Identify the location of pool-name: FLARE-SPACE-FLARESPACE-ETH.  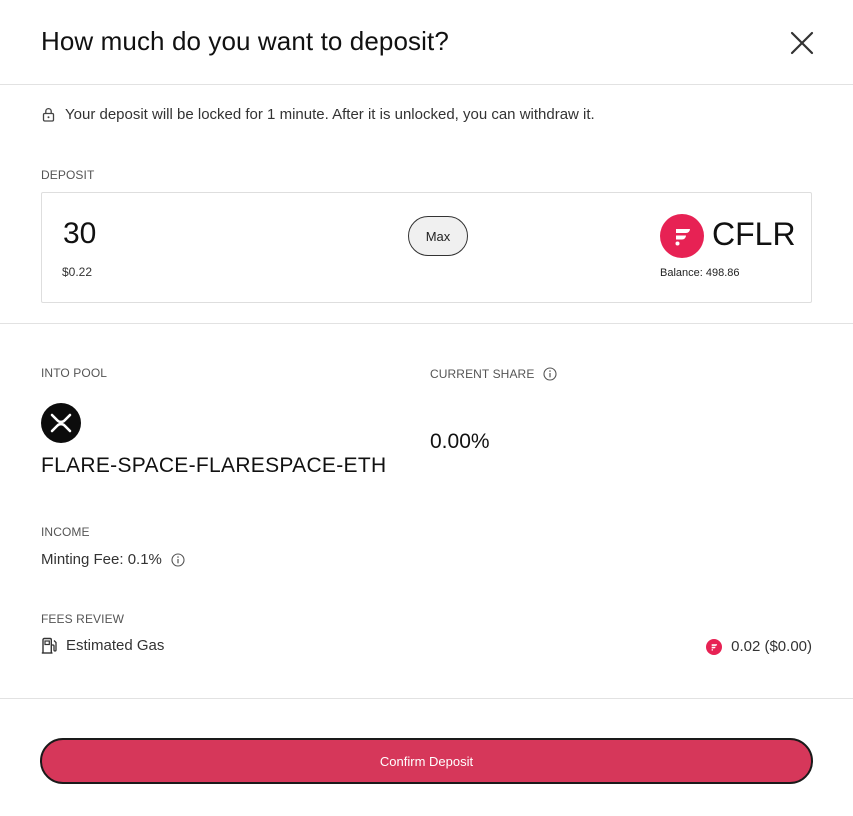
(214, 465).